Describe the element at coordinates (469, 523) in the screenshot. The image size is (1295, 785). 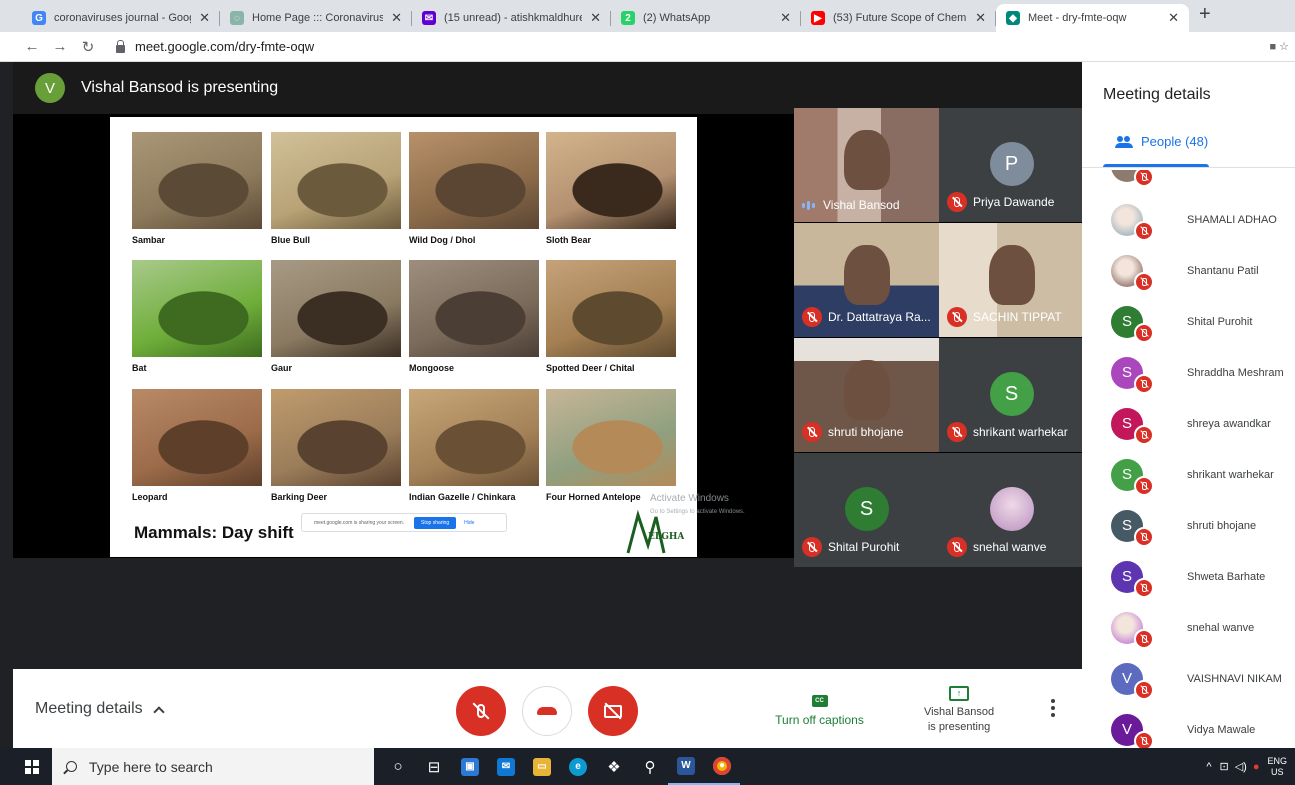
I see `hide-button: Hide` at that location.